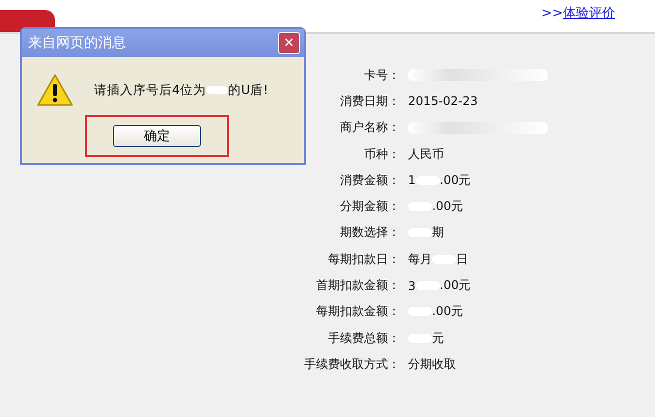  I want to click on field-value: 每月, so click(420, 259).